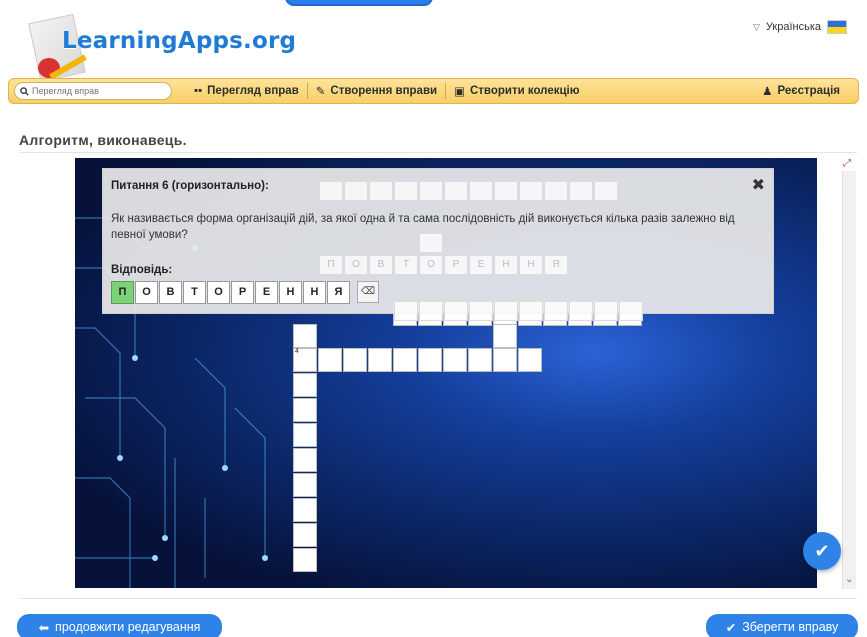  I want to click on logo-text: LearningApps.org, so click(179, 41).